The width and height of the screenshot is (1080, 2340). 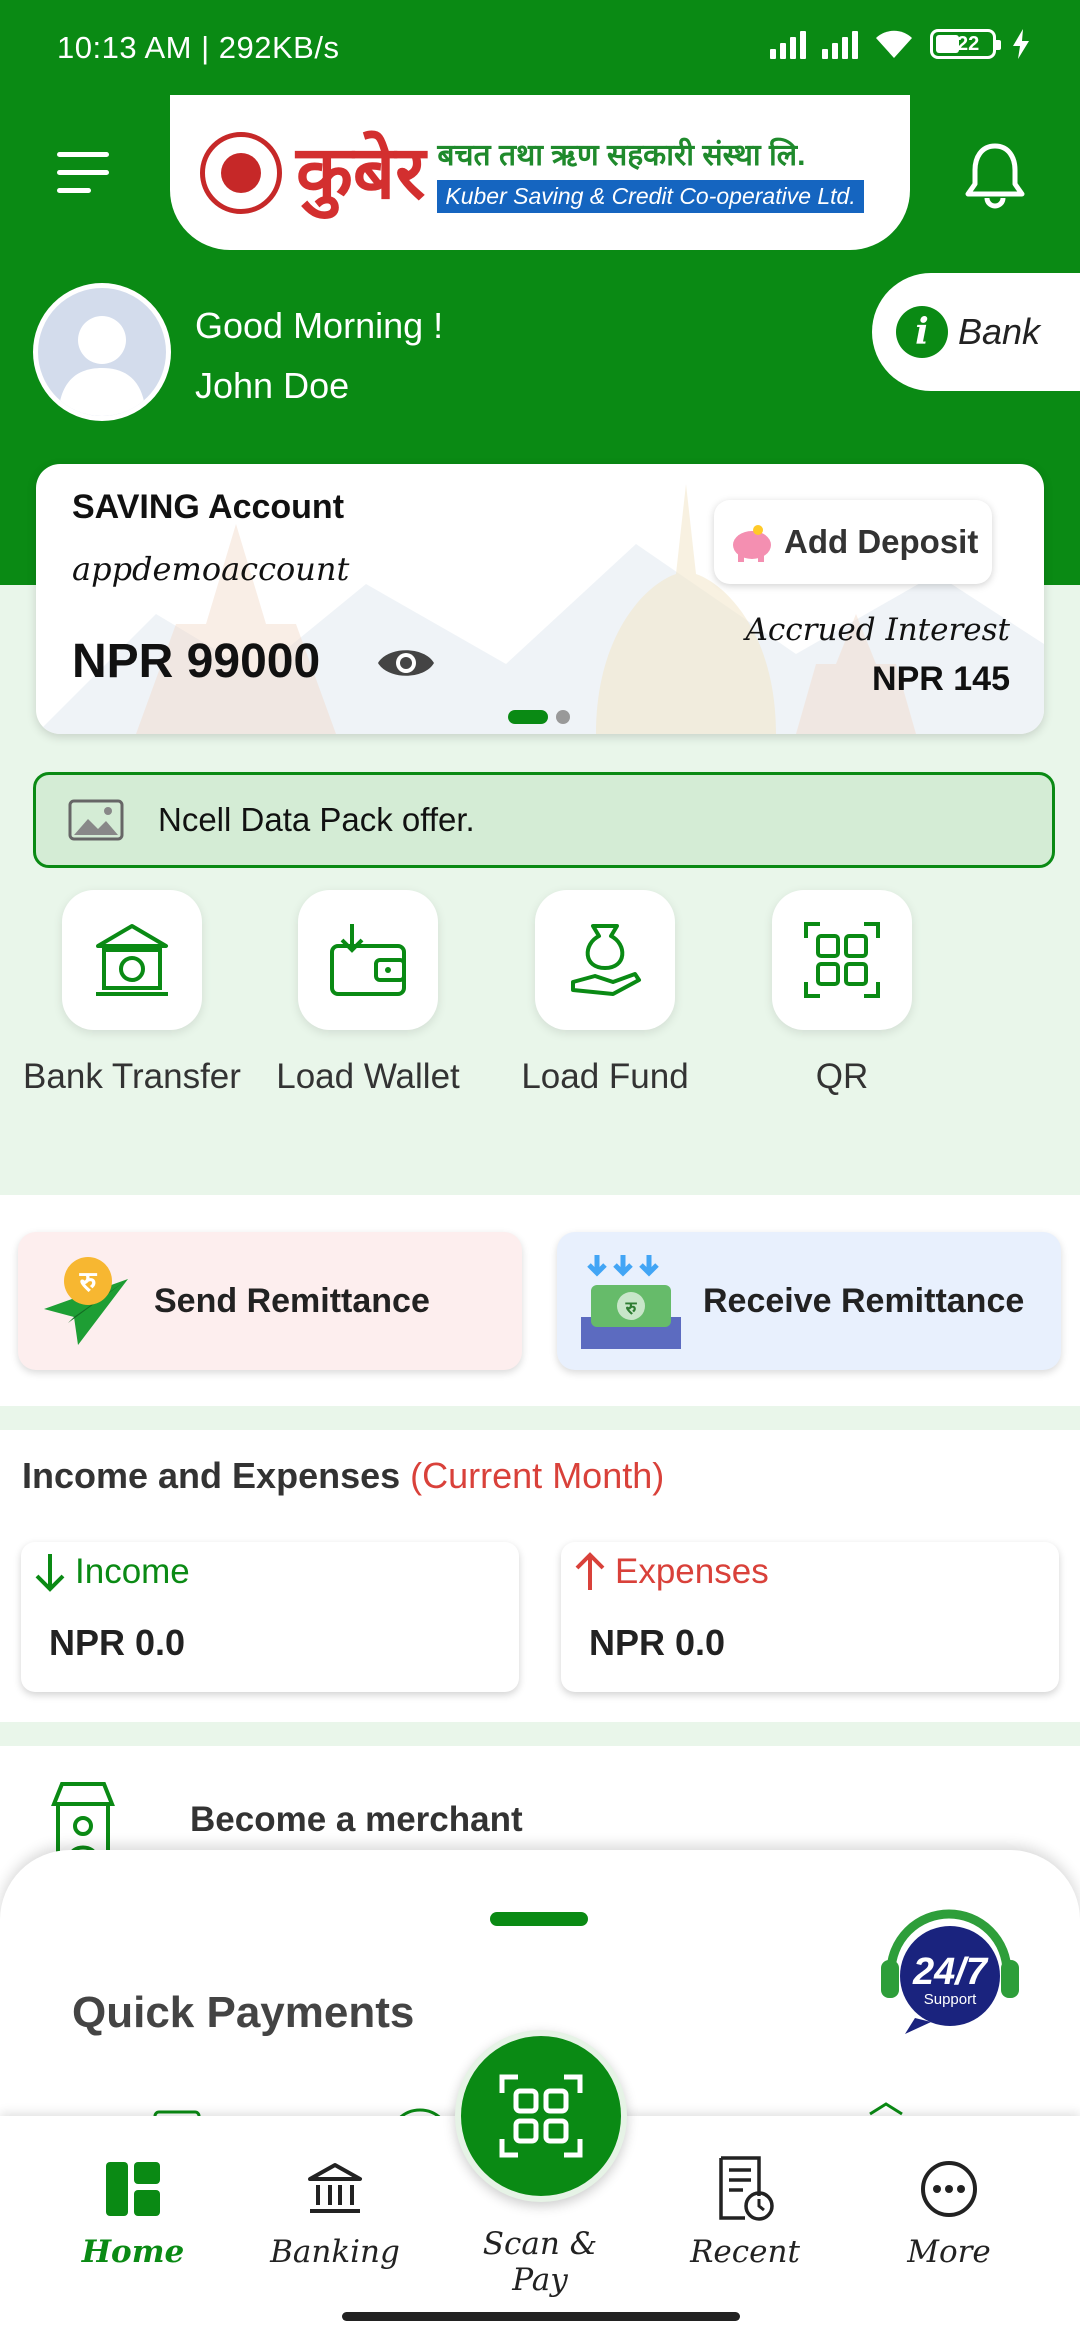 What do you see at coordinates (316, 819) in the screenshot?
I see `promo-banner-text: Ncell Data Pack offer.` at bounding box center [316, 819].